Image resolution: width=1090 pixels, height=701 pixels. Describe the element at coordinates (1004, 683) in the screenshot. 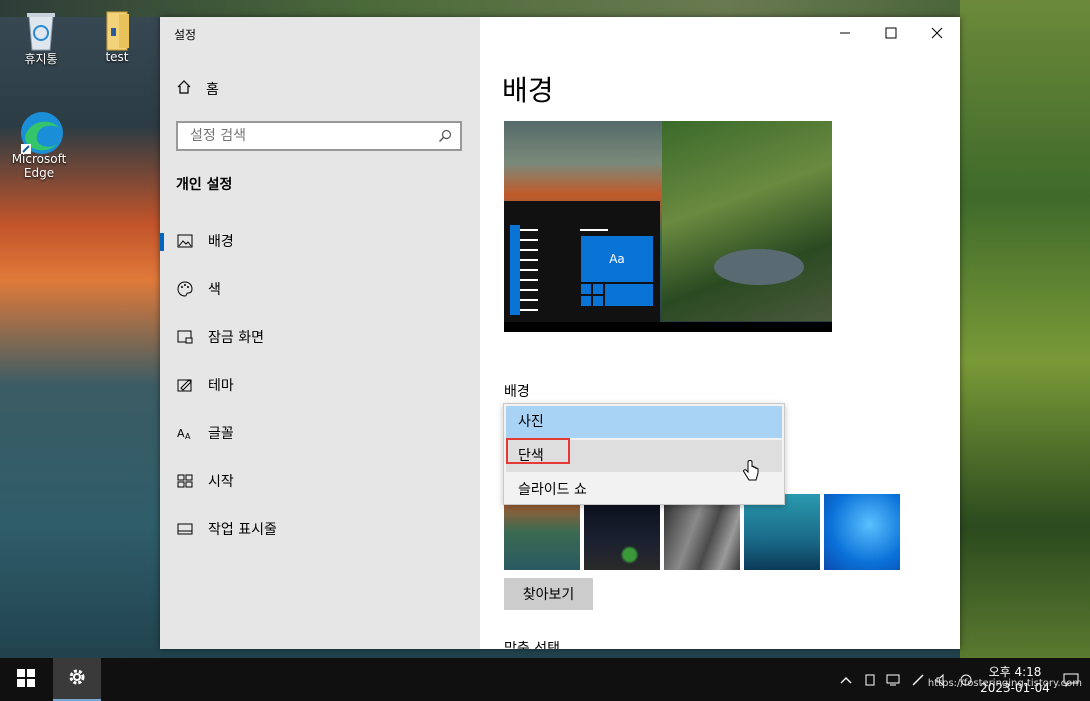

I see `watermark-text: https://fosteringing.tistory.com` at that location.